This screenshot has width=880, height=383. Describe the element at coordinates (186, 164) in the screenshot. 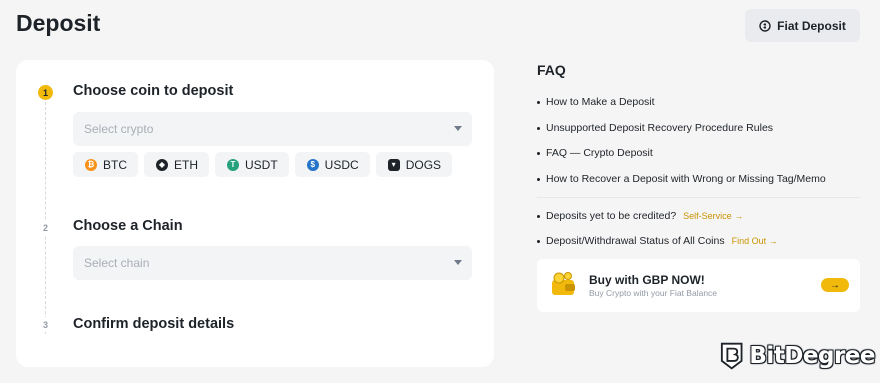

I see `coin-label: ETH` at that location.